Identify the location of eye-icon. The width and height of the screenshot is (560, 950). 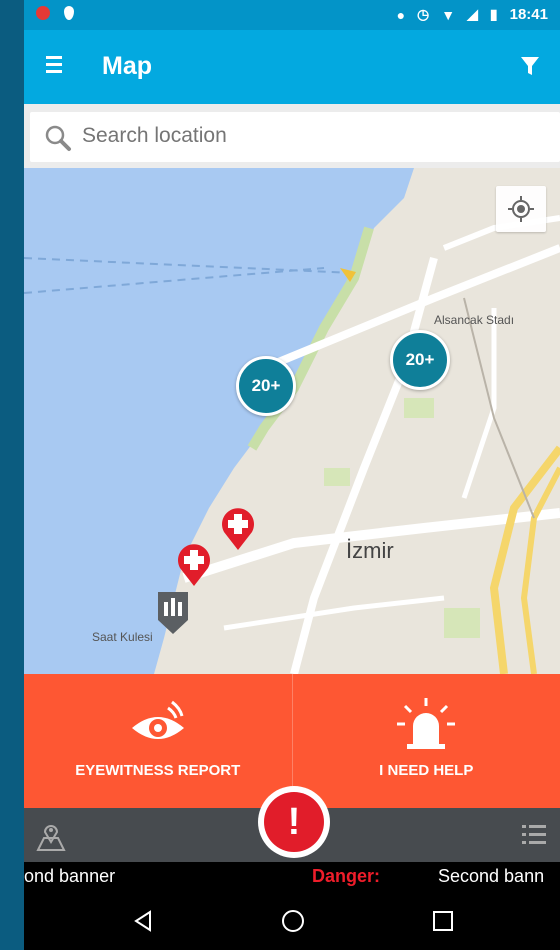
(157, 719).